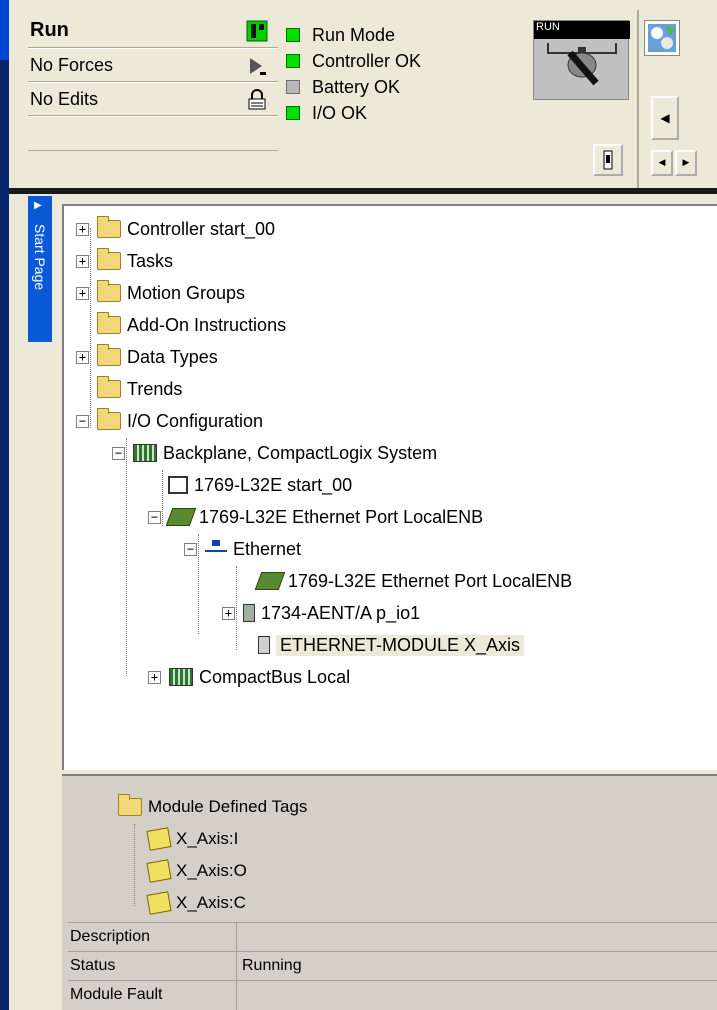 The image size is (717, 1010). Describe the element at coordinates (116, 994) in the screenshot. I see `property-key: Module Fault` at that location.